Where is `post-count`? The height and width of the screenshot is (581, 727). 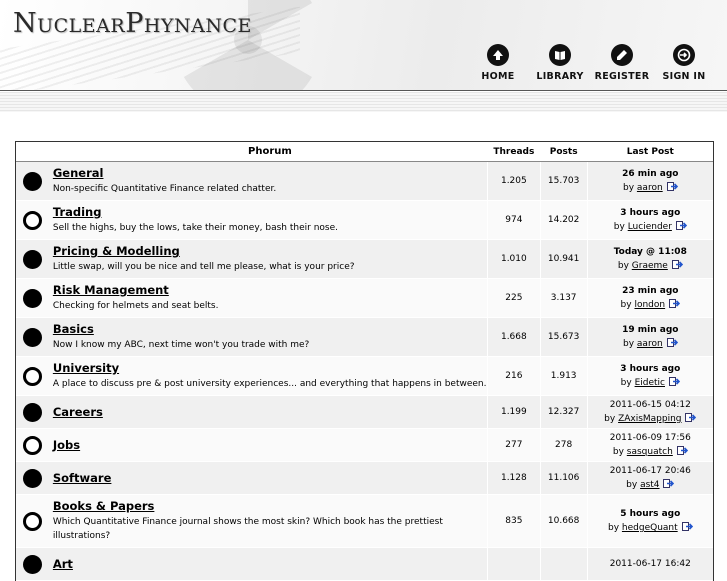 post-count is located at coordinates (563, 564).